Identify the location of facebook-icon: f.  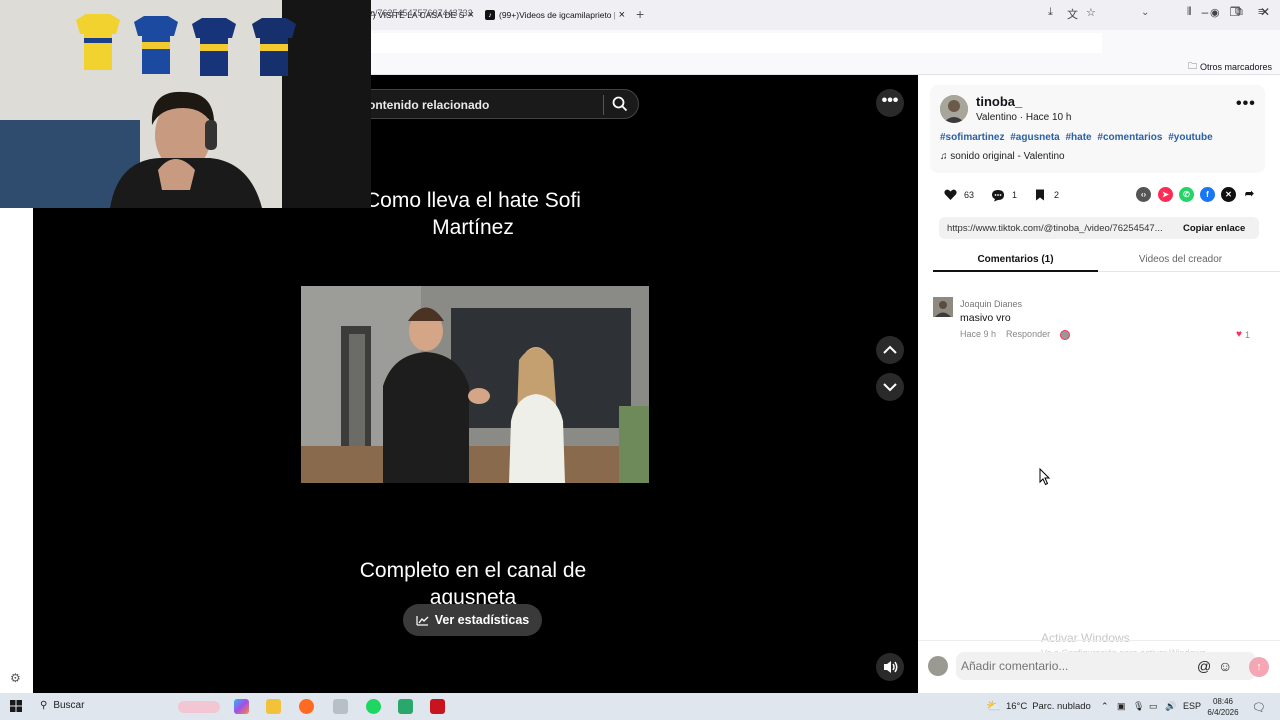
(1207, 194).